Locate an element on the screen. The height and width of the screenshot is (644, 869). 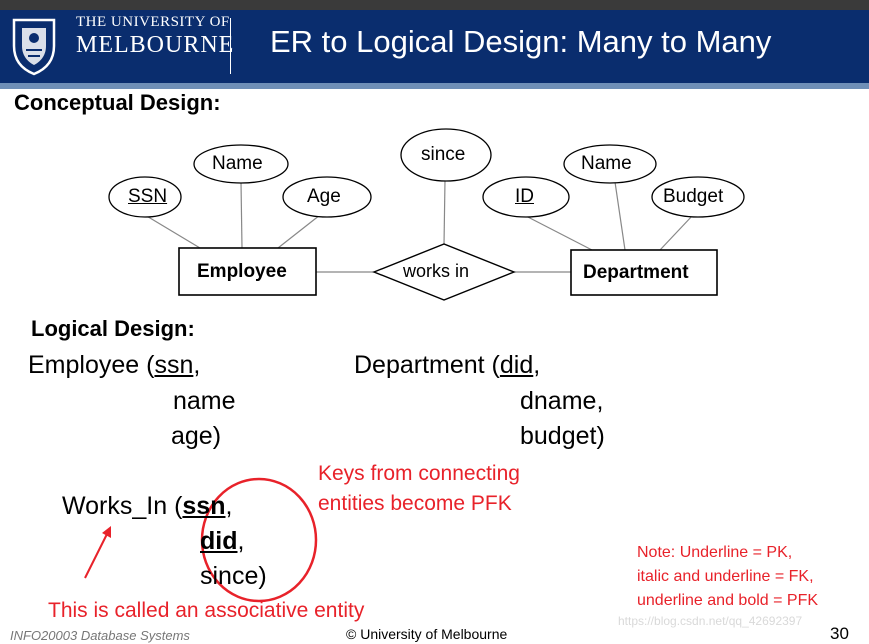
dept-name-connector is located at coordinates (620, 216).